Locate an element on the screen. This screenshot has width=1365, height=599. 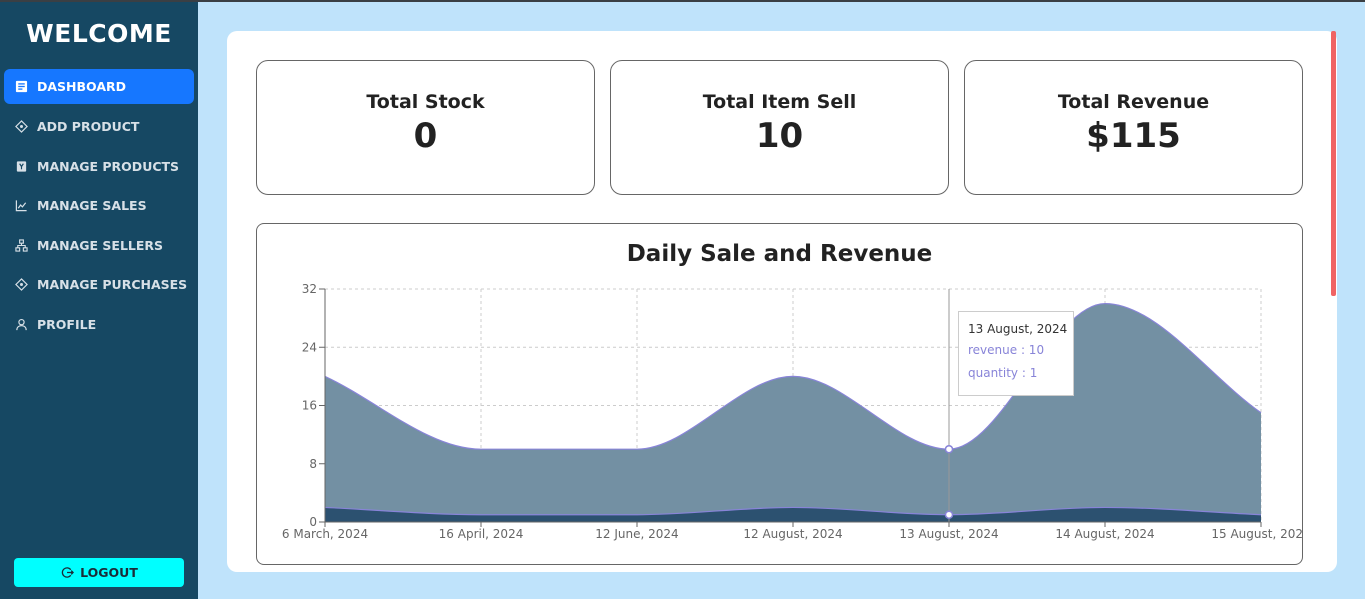
x-tick-label: 16 April, 2024 is located at coordinates (481, 534).